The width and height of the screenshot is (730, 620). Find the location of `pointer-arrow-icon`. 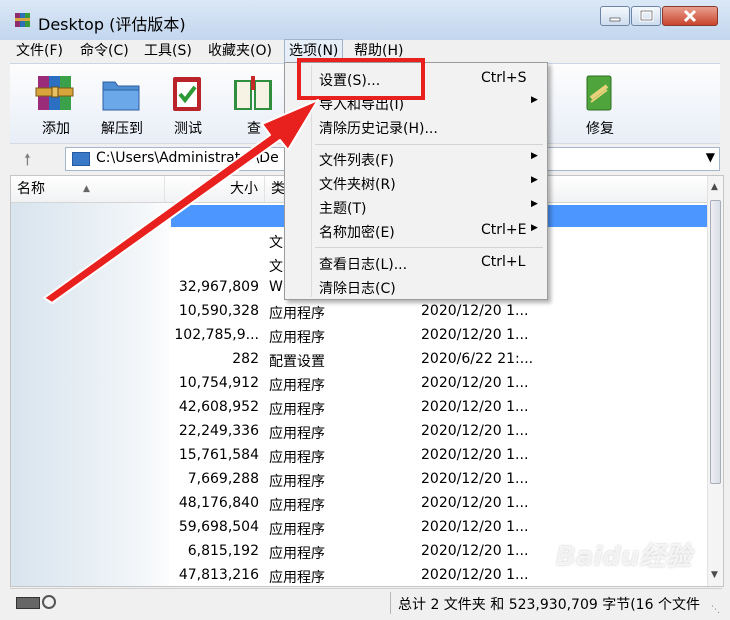

pointer-arrow-icon is located at coordinates (181, 201).